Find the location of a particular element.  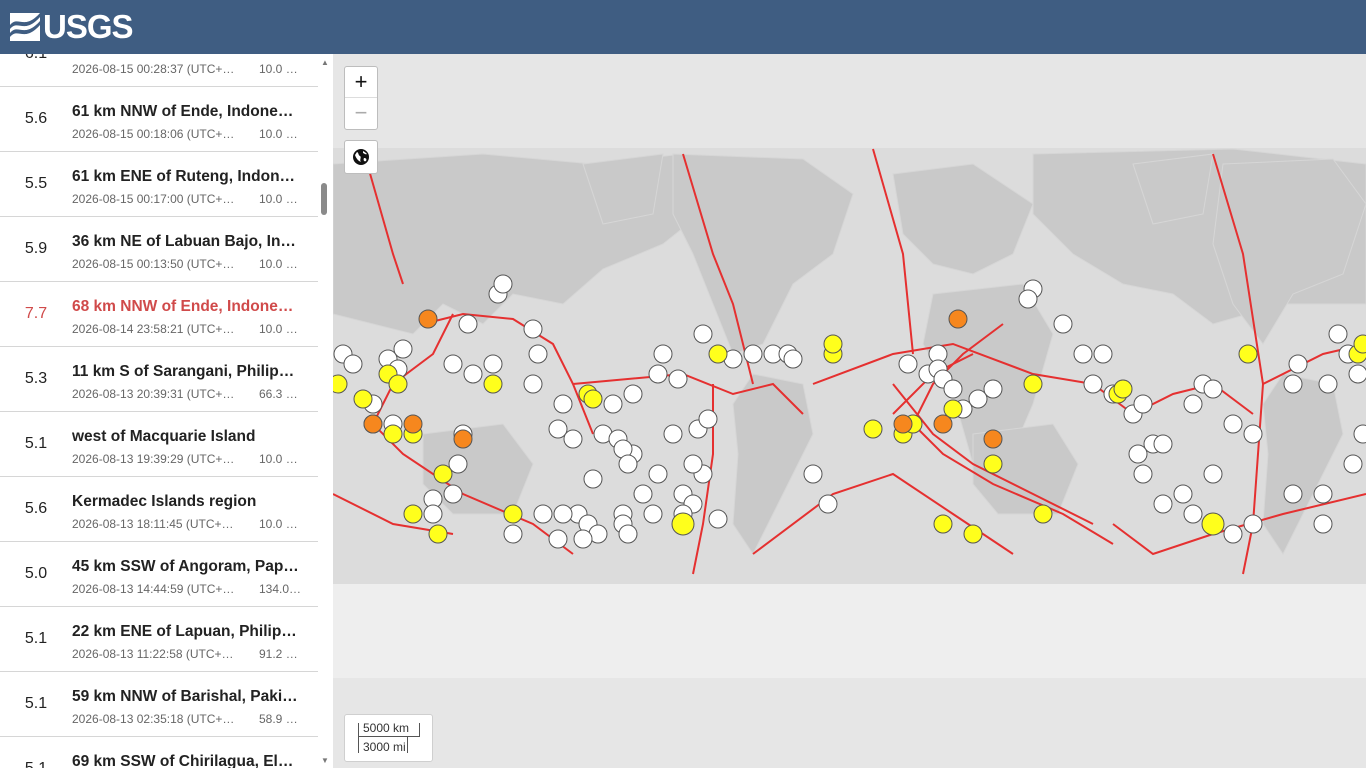

layers-button is located at coordinates (361, 157).